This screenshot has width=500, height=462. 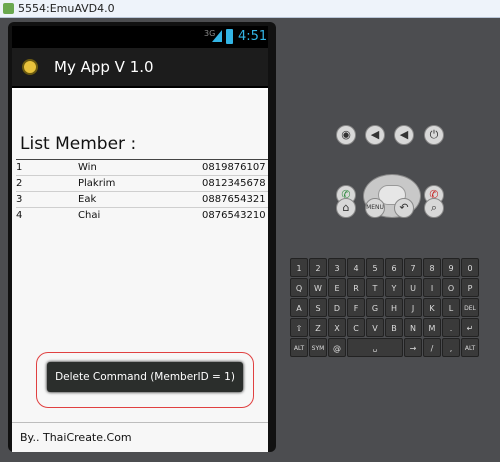 I want to click on member-phone: 0812345678, so click(x=234, y=183).